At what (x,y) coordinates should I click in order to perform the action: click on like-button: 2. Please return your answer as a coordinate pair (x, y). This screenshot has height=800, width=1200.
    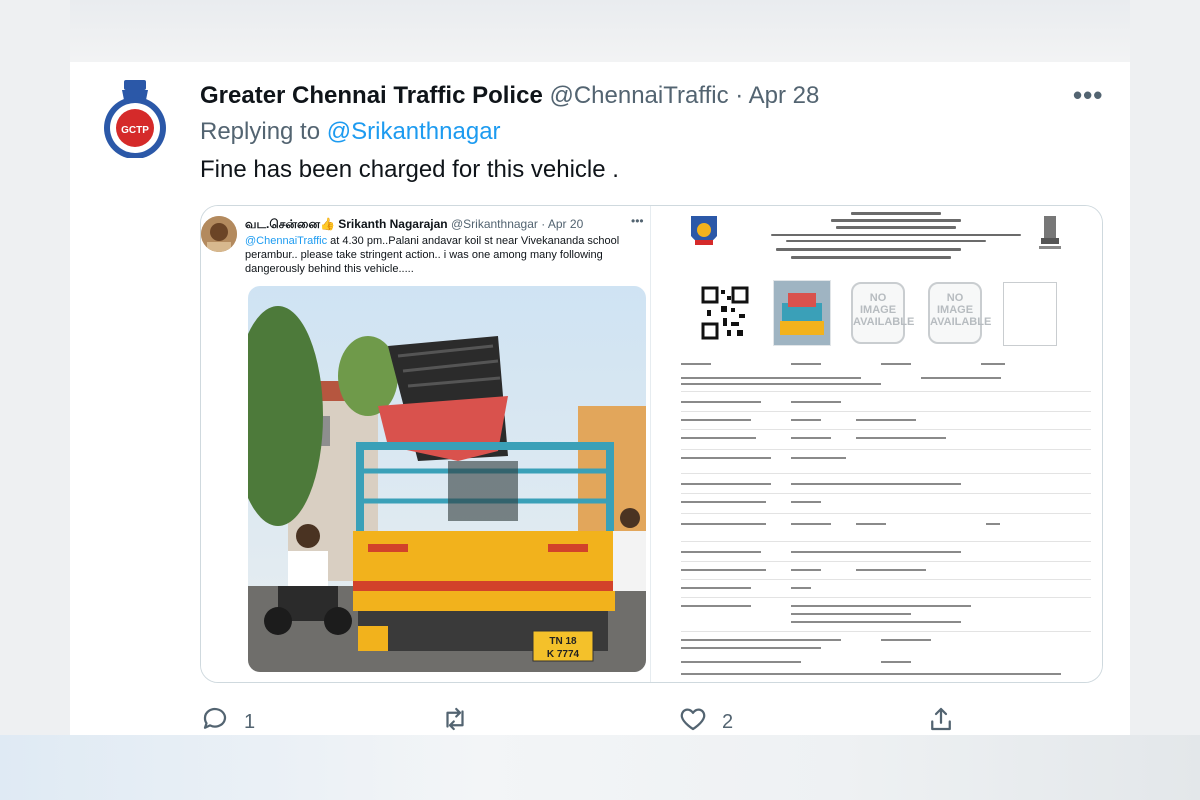
    Looking at the image, I should click on (705, 722).